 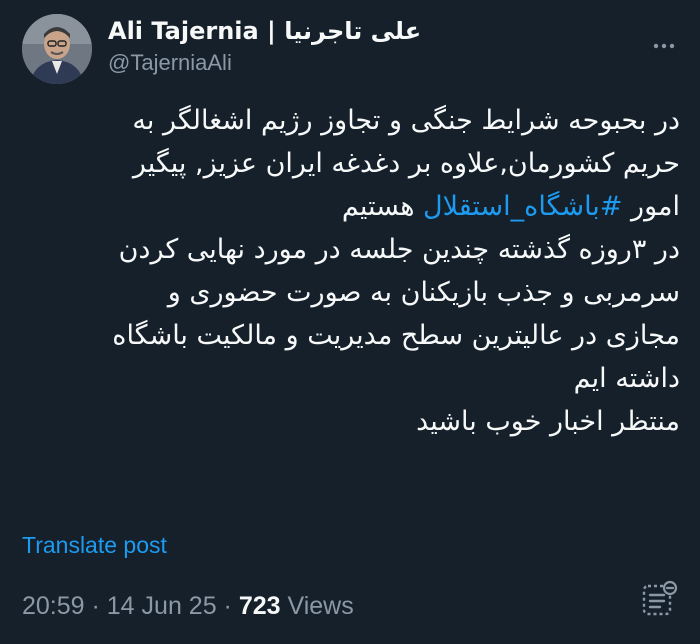 I want to click on views-count: 723, so click(x=259, y=606).